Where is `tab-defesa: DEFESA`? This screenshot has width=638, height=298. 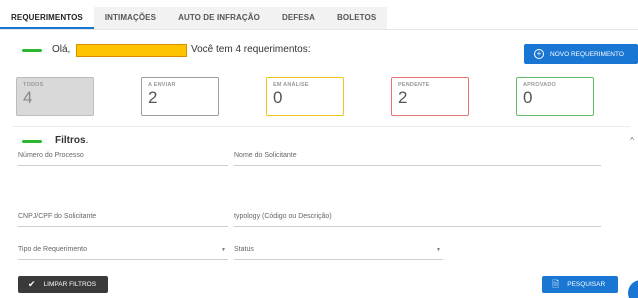
tab-defesa: DEFESA is located at coordinates (298, 18).